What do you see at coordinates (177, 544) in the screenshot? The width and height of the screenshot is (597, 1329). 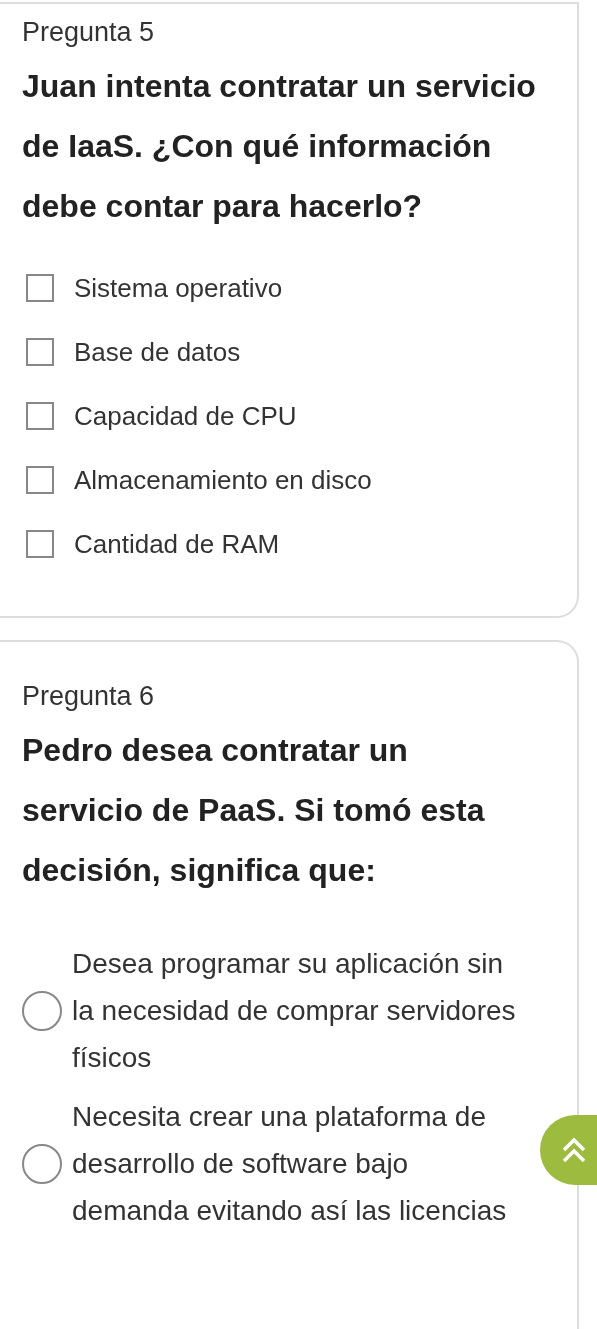 I see `option-label: Cantidad de RAM` at bounding box center [177, 544].